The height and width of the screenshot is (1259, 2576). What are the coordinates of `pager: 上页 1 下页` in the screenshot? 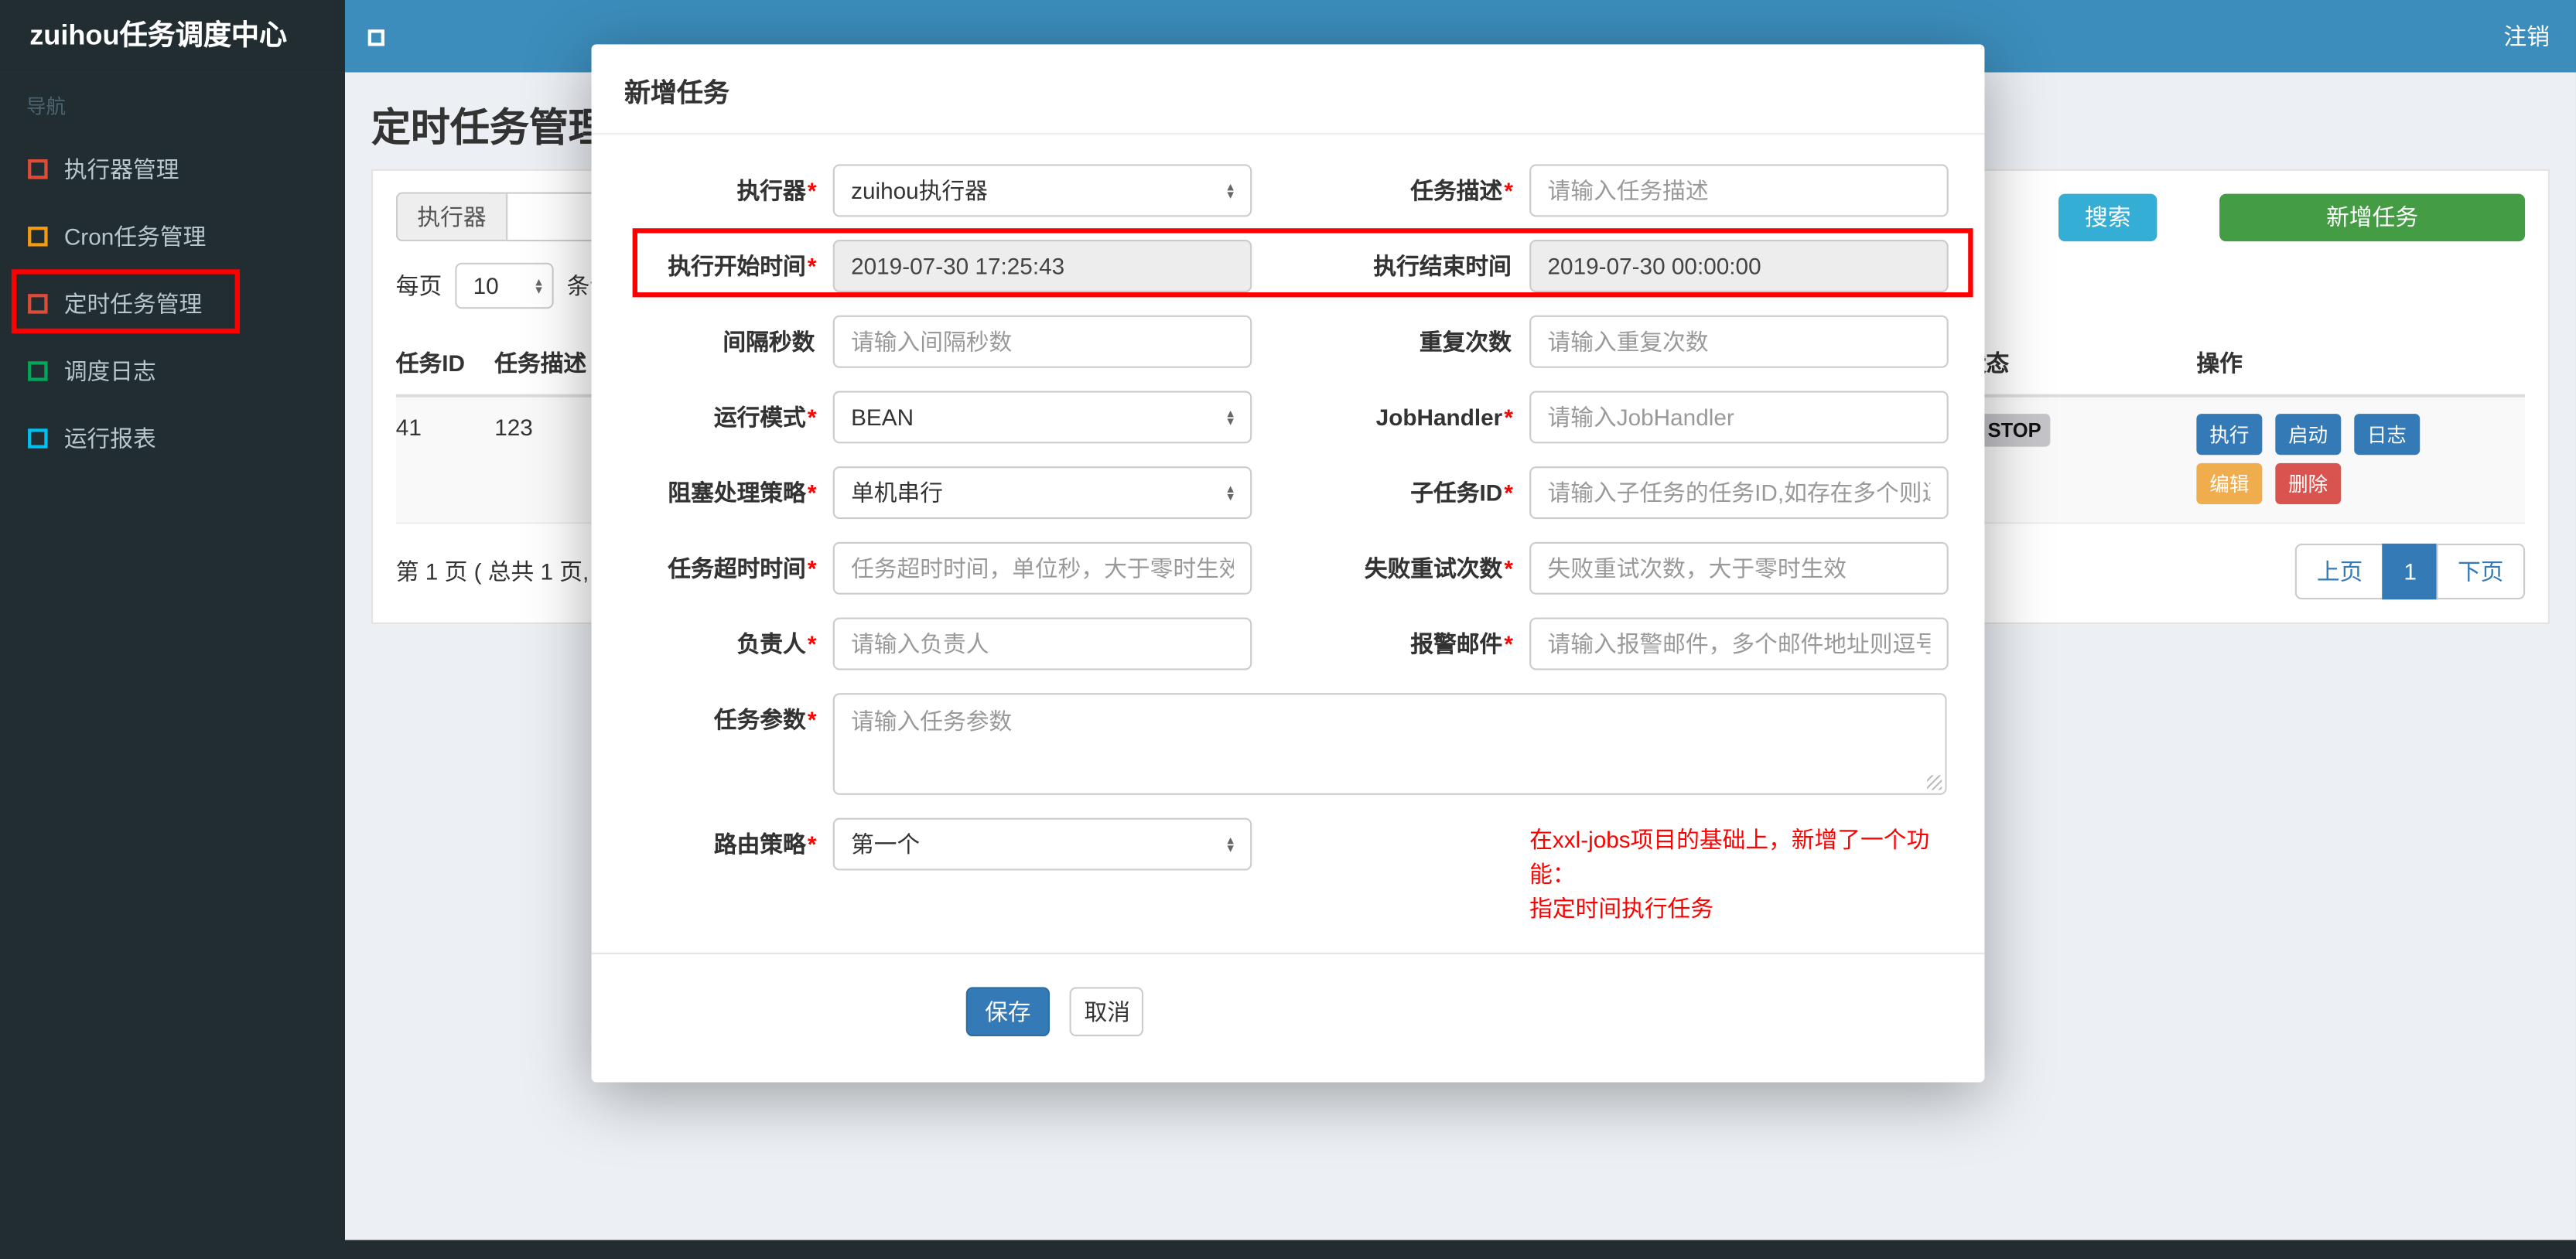 It's located at (2410, 572).